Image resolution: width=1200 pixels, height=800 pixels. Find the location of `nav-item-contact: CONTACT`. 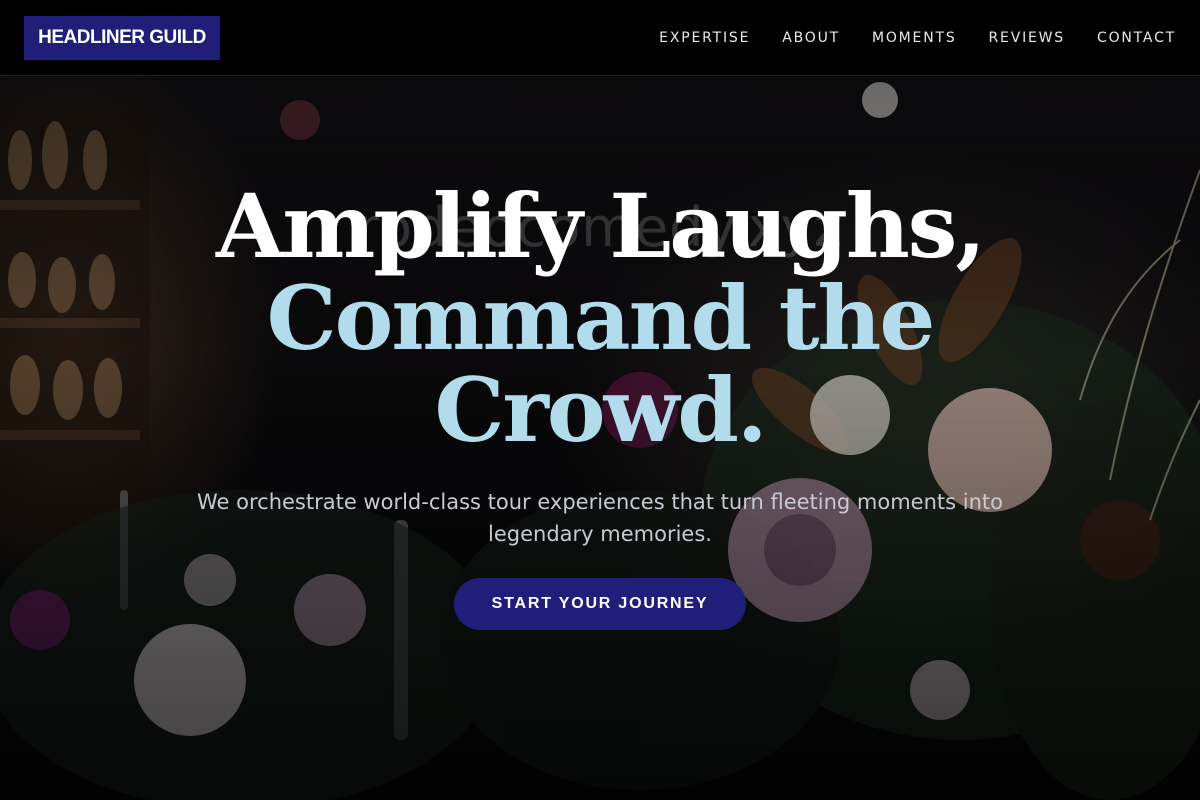

nav-item-contact: CONTACT is located at coordinates (1136, 38).